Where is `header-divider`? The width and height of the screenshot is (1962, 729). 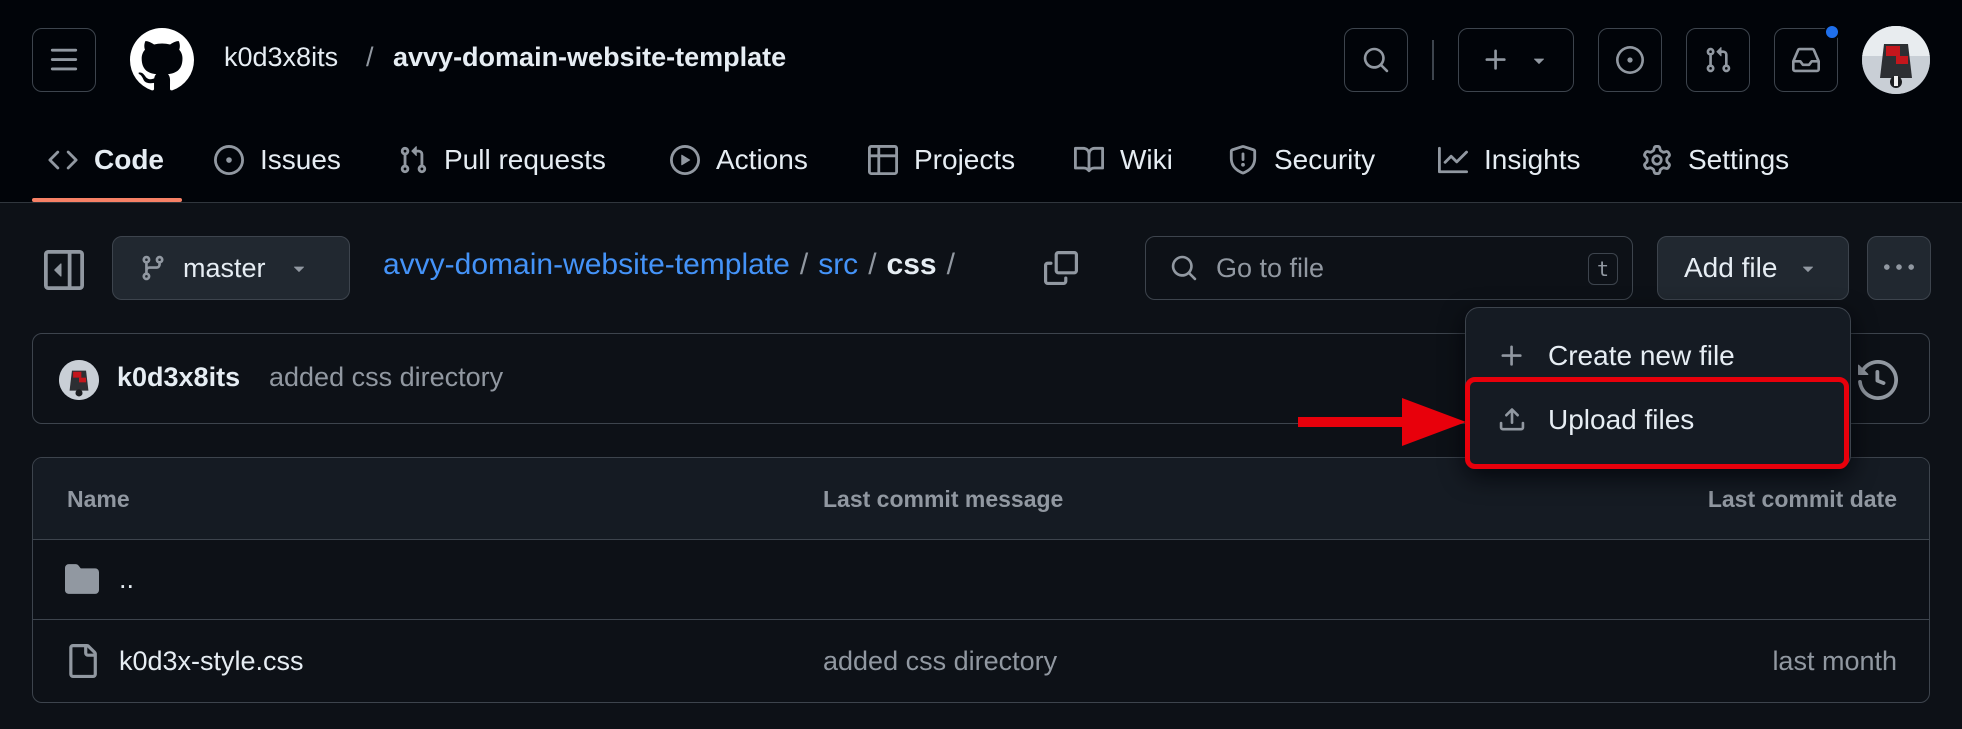
header-divider is located at coordinates (1433, 60).